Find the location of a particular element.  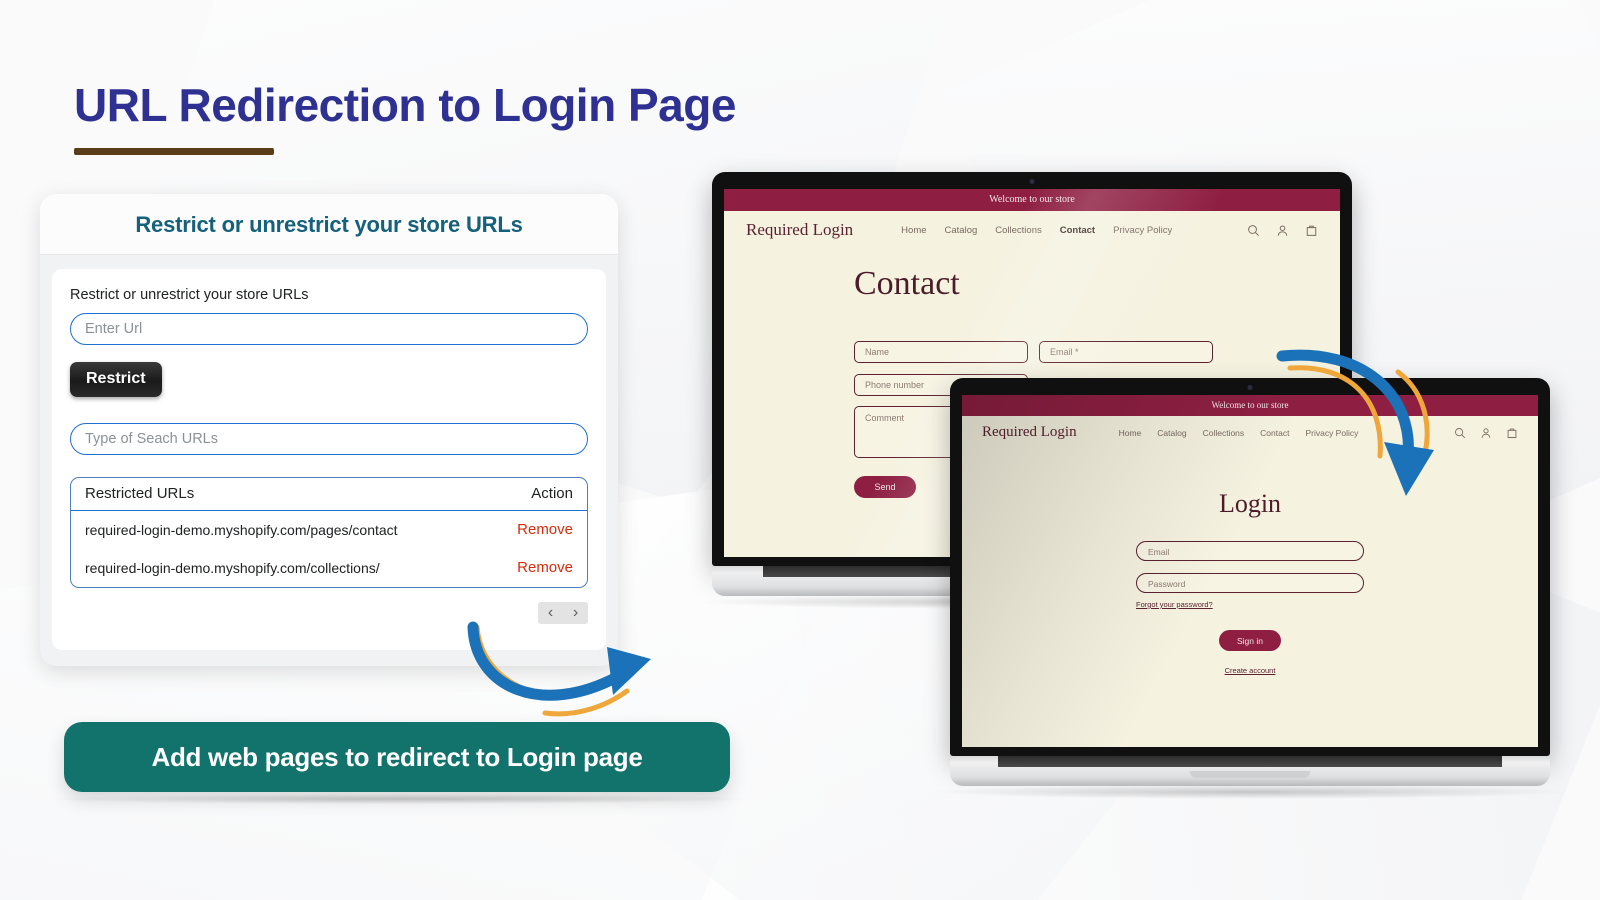

create-account-link: Create account is located at coordinates (1250, 670).